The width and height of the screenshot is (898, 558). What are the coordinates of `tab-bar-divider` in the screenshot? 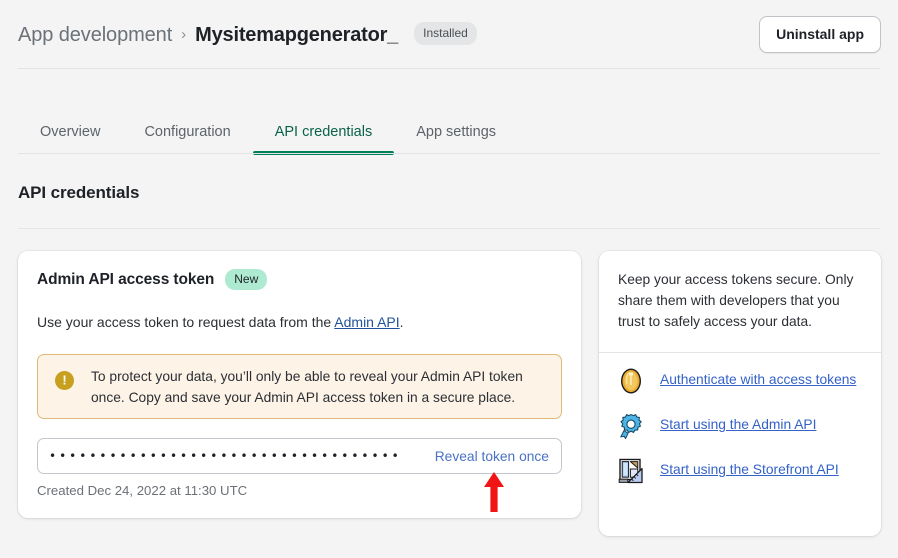 It's located at (449, 153).